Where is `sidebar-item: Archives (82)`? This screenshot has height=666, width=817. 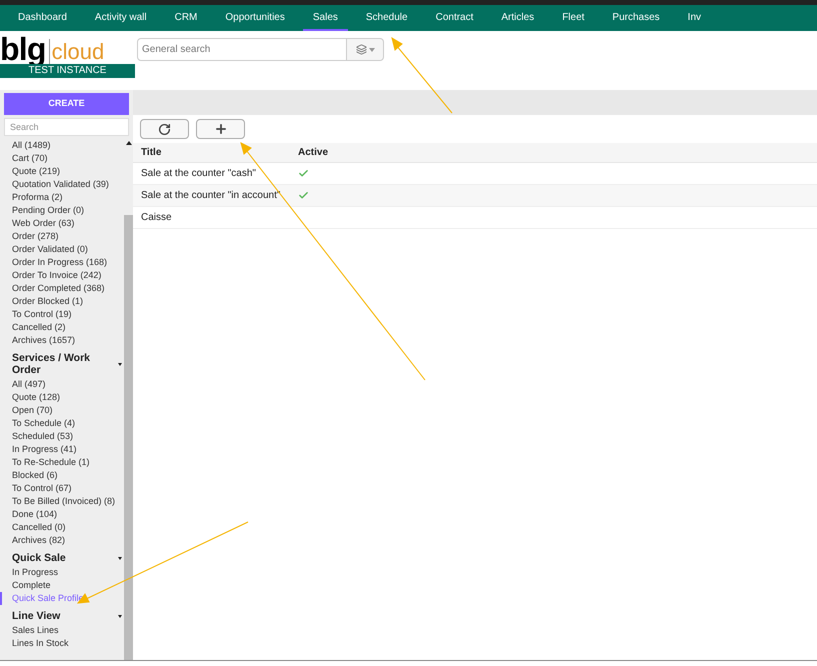 sidebar-item: Archives (82) is located at coordinates (62, 540).